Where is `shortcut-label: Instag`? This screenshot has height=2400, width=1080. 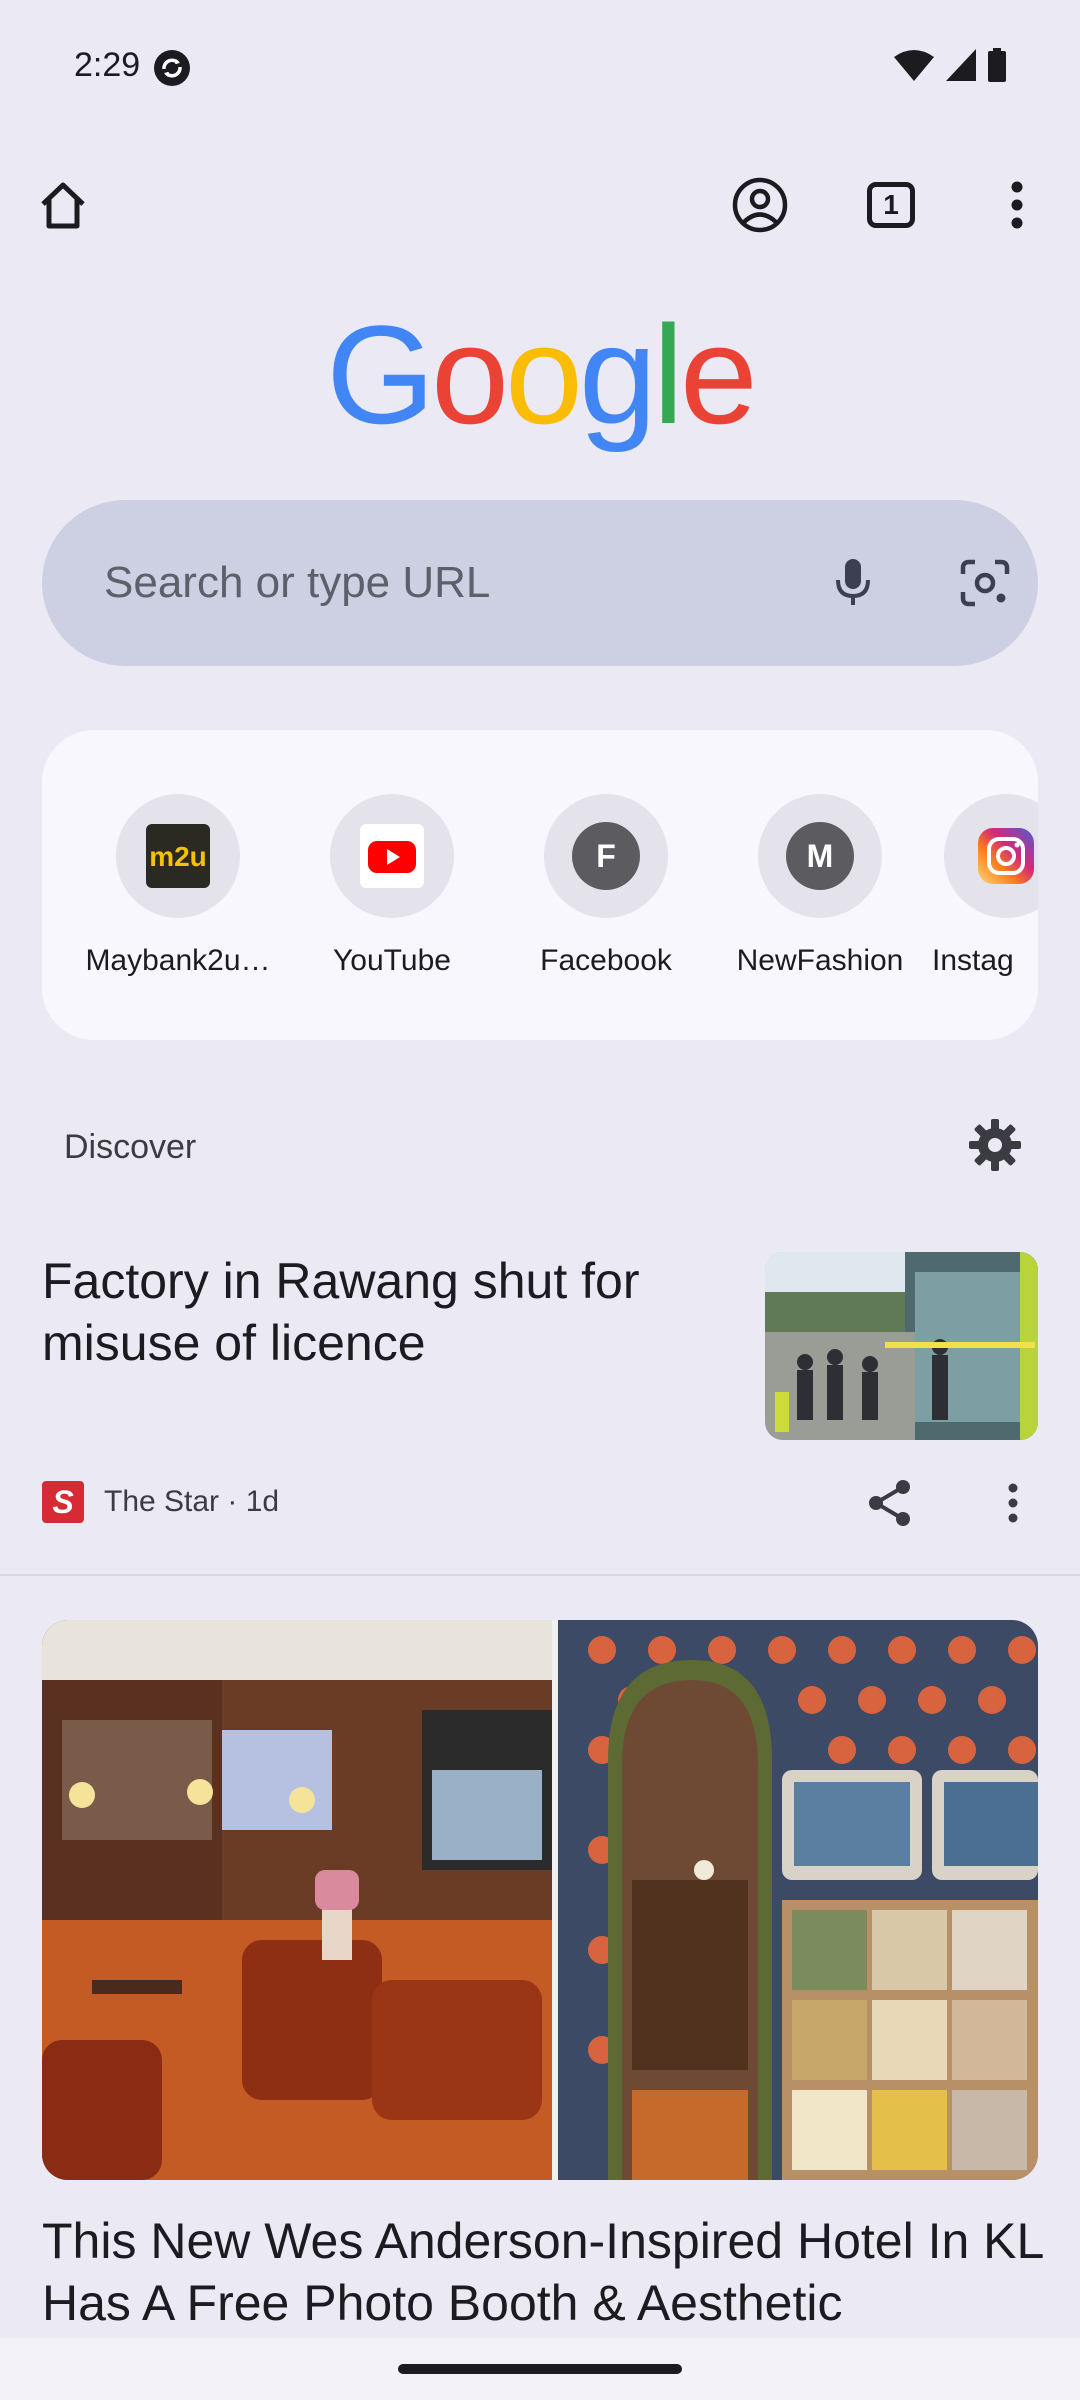
shortcut-label: Instag is located at coordinates (973, 960).